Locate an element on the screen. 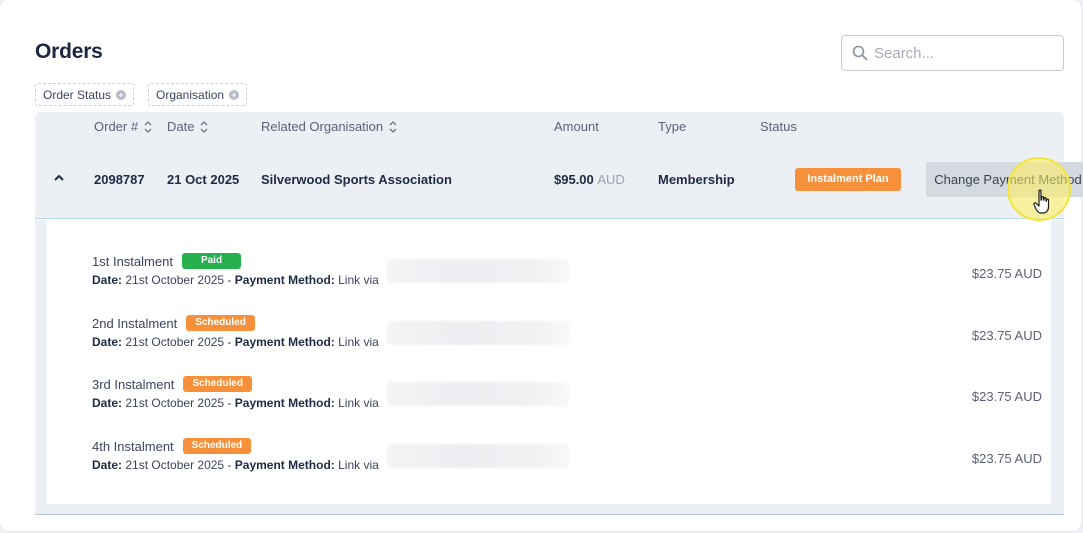 The height and width of the screenshot is (533, 1083). hand-cursor-icon is located at coordinates (1041, 201).